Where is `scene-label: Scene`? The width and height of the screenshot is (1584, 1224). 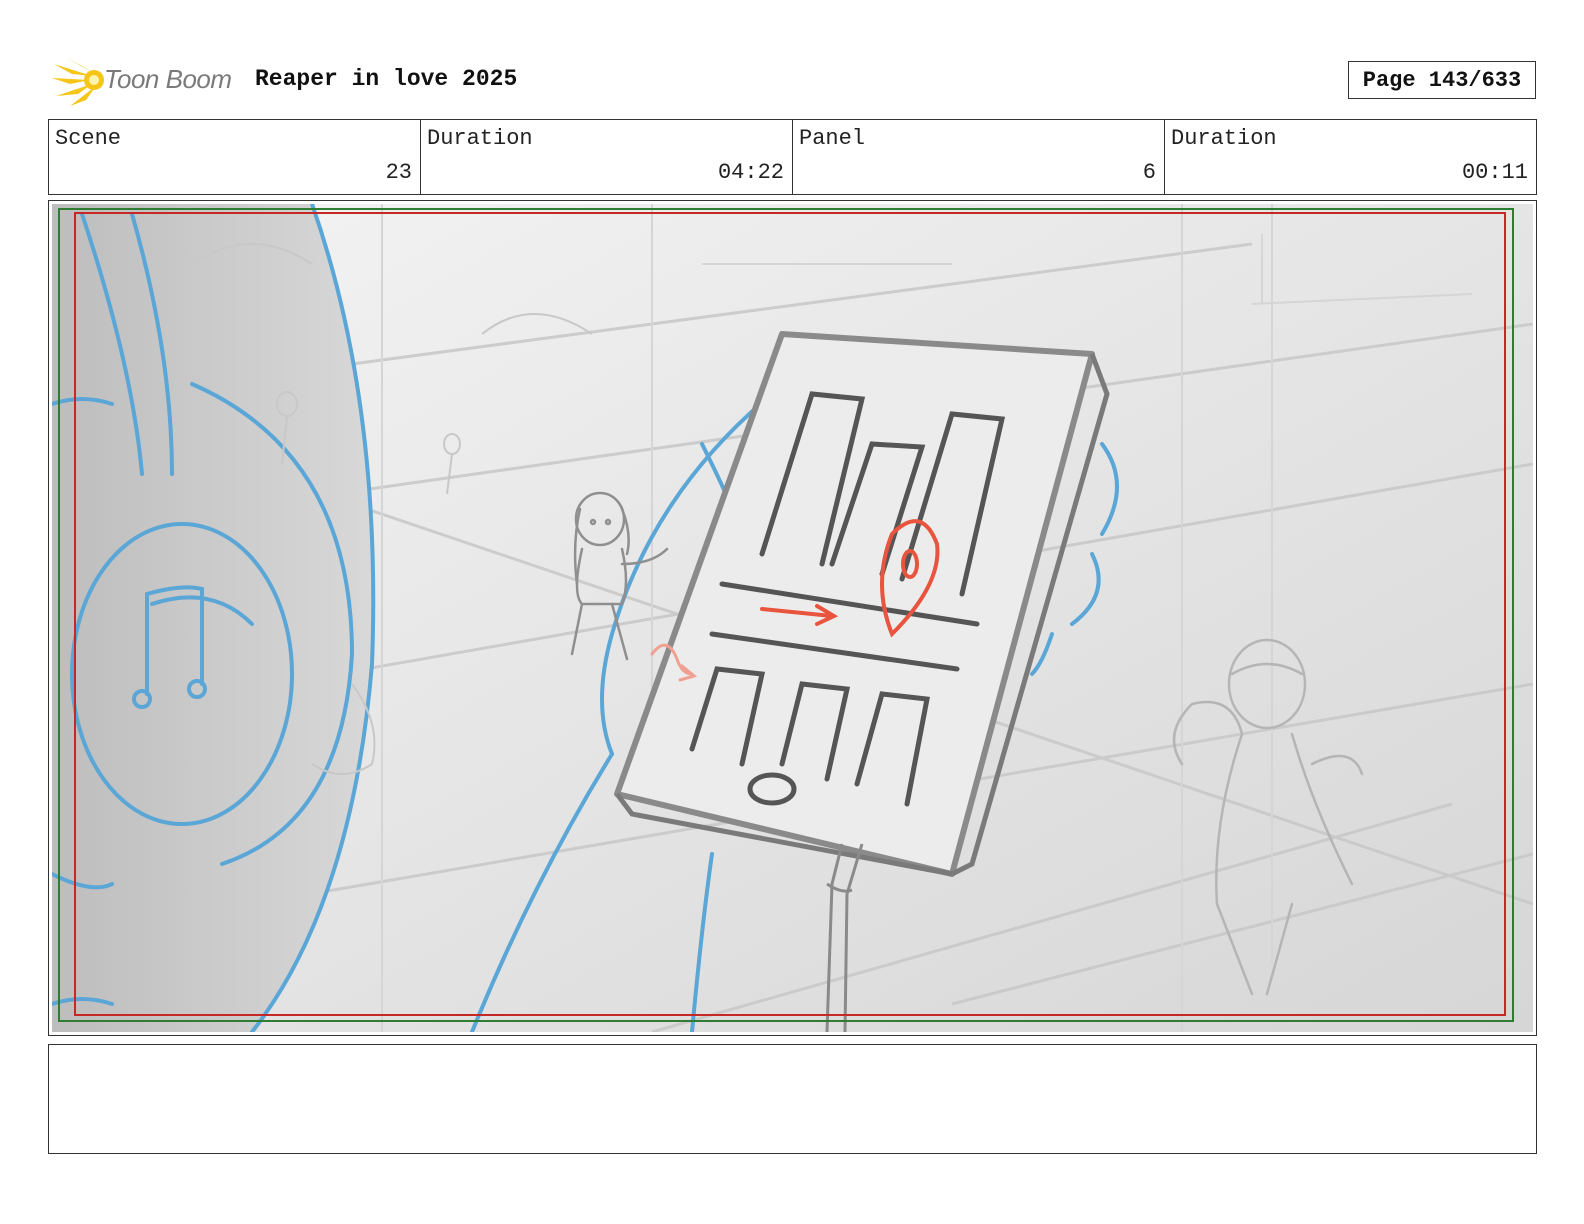 scene-label: Scene is located at coordinates (88, 138).